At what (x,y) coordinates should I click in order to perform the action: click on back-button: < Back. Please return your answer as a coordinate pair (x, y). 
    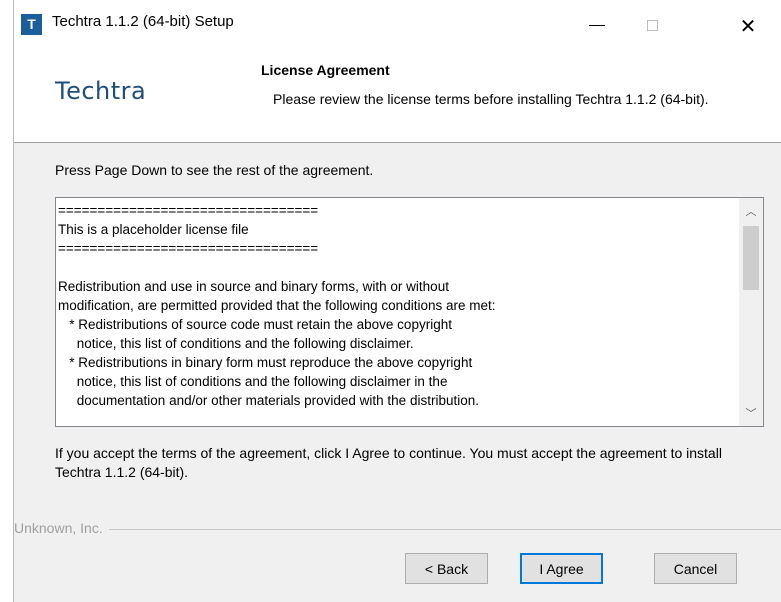
    Looking at the image, I should click on (446, 568).